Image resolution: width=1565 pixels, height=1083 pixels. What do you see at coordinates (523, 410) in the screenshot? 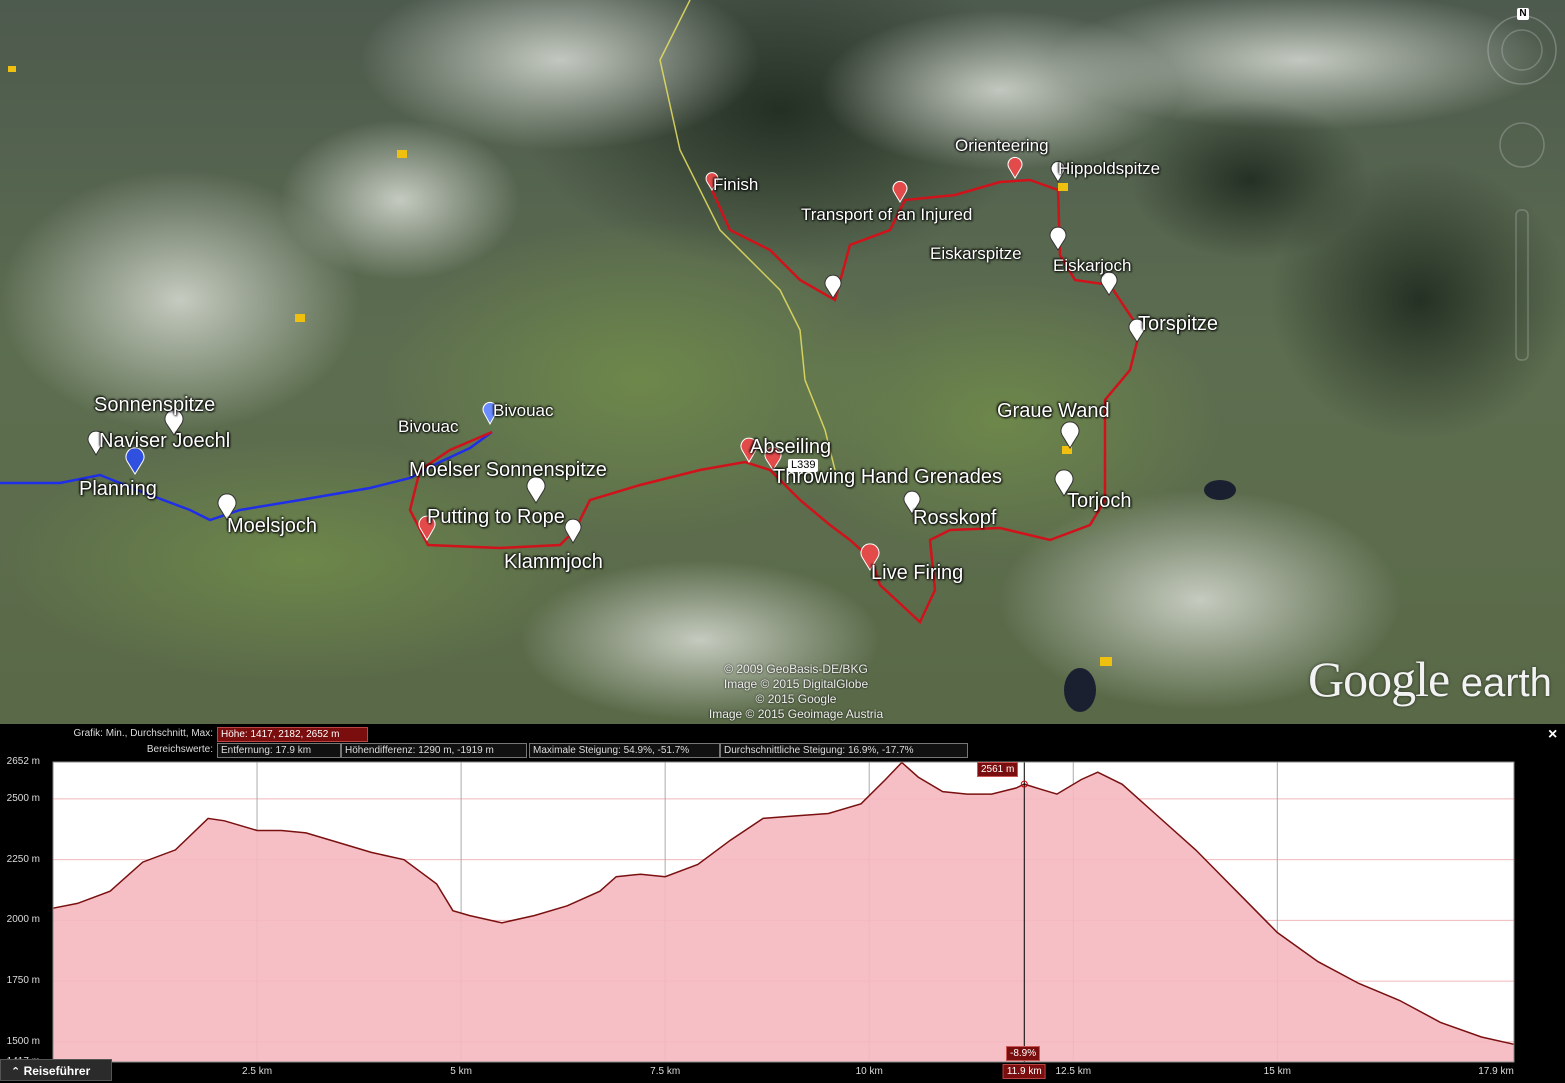
I see `placemark-bivouac-right: Bivouac` at bounding box center [523, 410].